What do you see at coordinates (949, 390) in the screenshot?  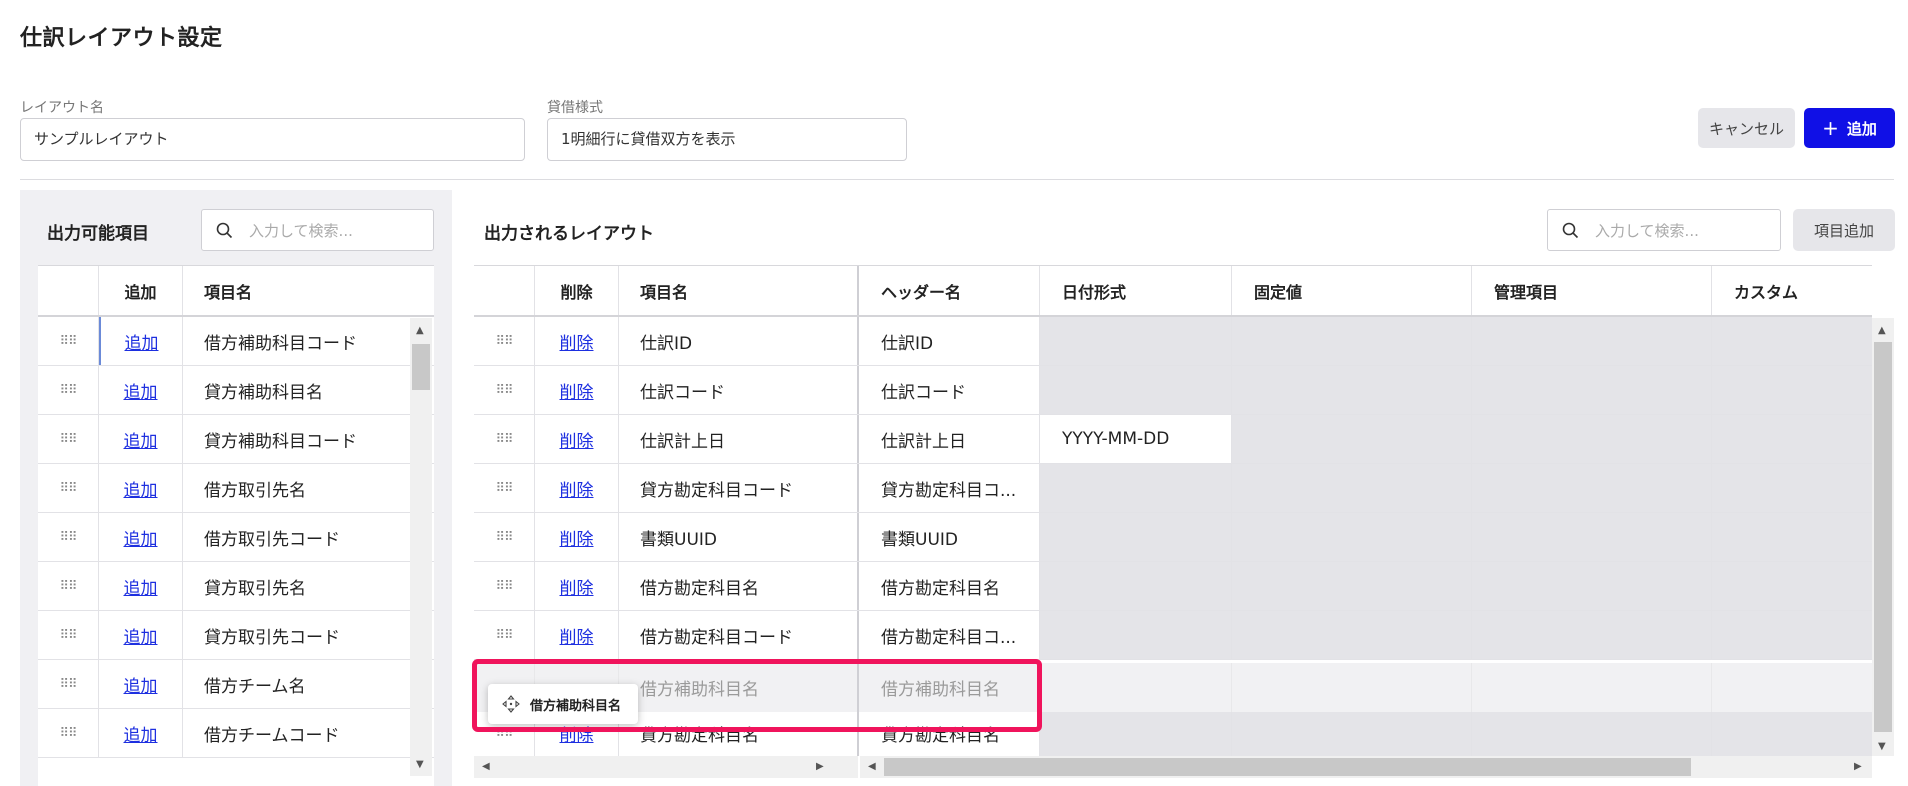 I see `header-name-cell: 仕訳コード` at bounding box center [949, 390].